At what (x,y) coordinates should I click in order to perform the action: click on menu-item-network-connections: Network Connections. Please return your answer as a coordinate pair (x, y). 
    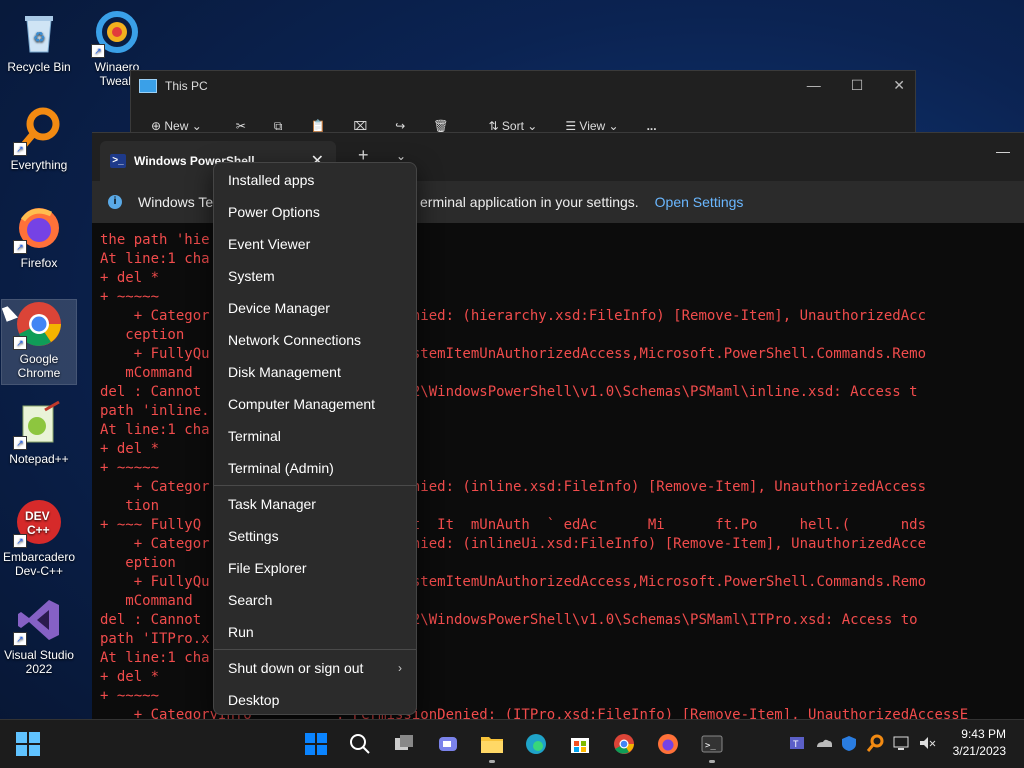
    Looking at the image, I should click on (315, 340).